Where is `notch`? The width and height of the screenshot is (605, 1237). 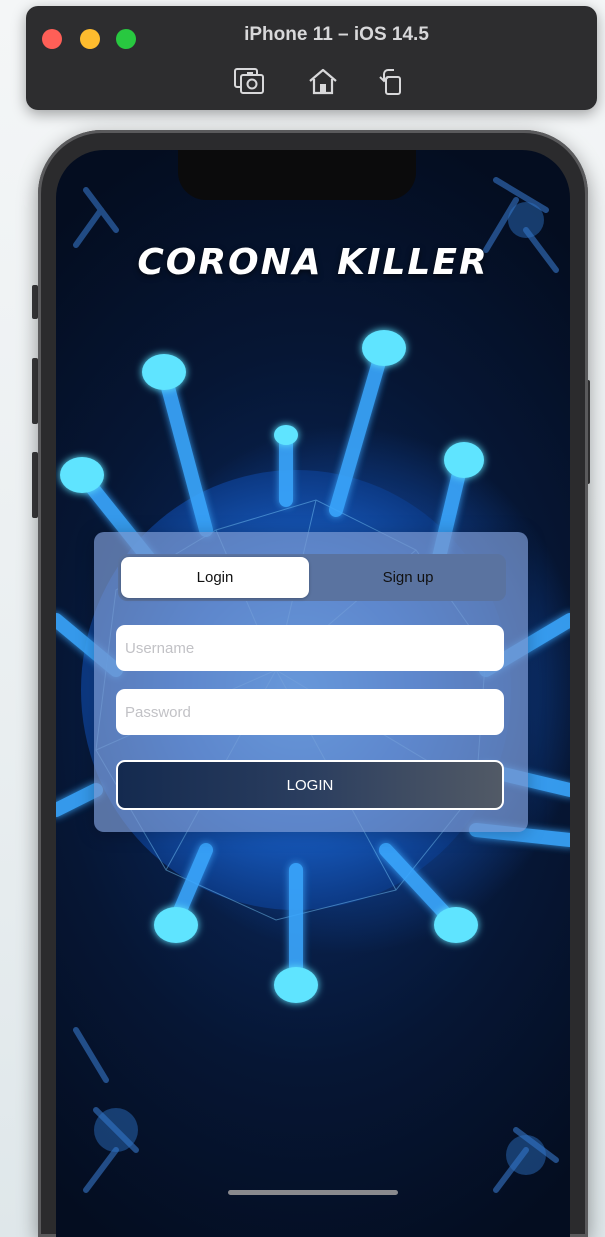 notch is located at coordinates (297, 175).